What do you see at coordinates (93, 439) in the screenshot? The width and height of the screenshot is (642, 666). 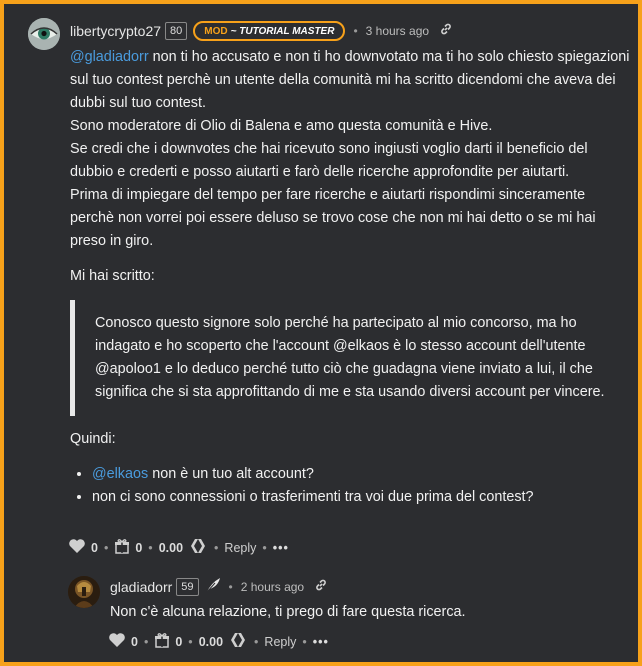 I see `conclusion-label: Quindi:` at bounding box center [93, 439].